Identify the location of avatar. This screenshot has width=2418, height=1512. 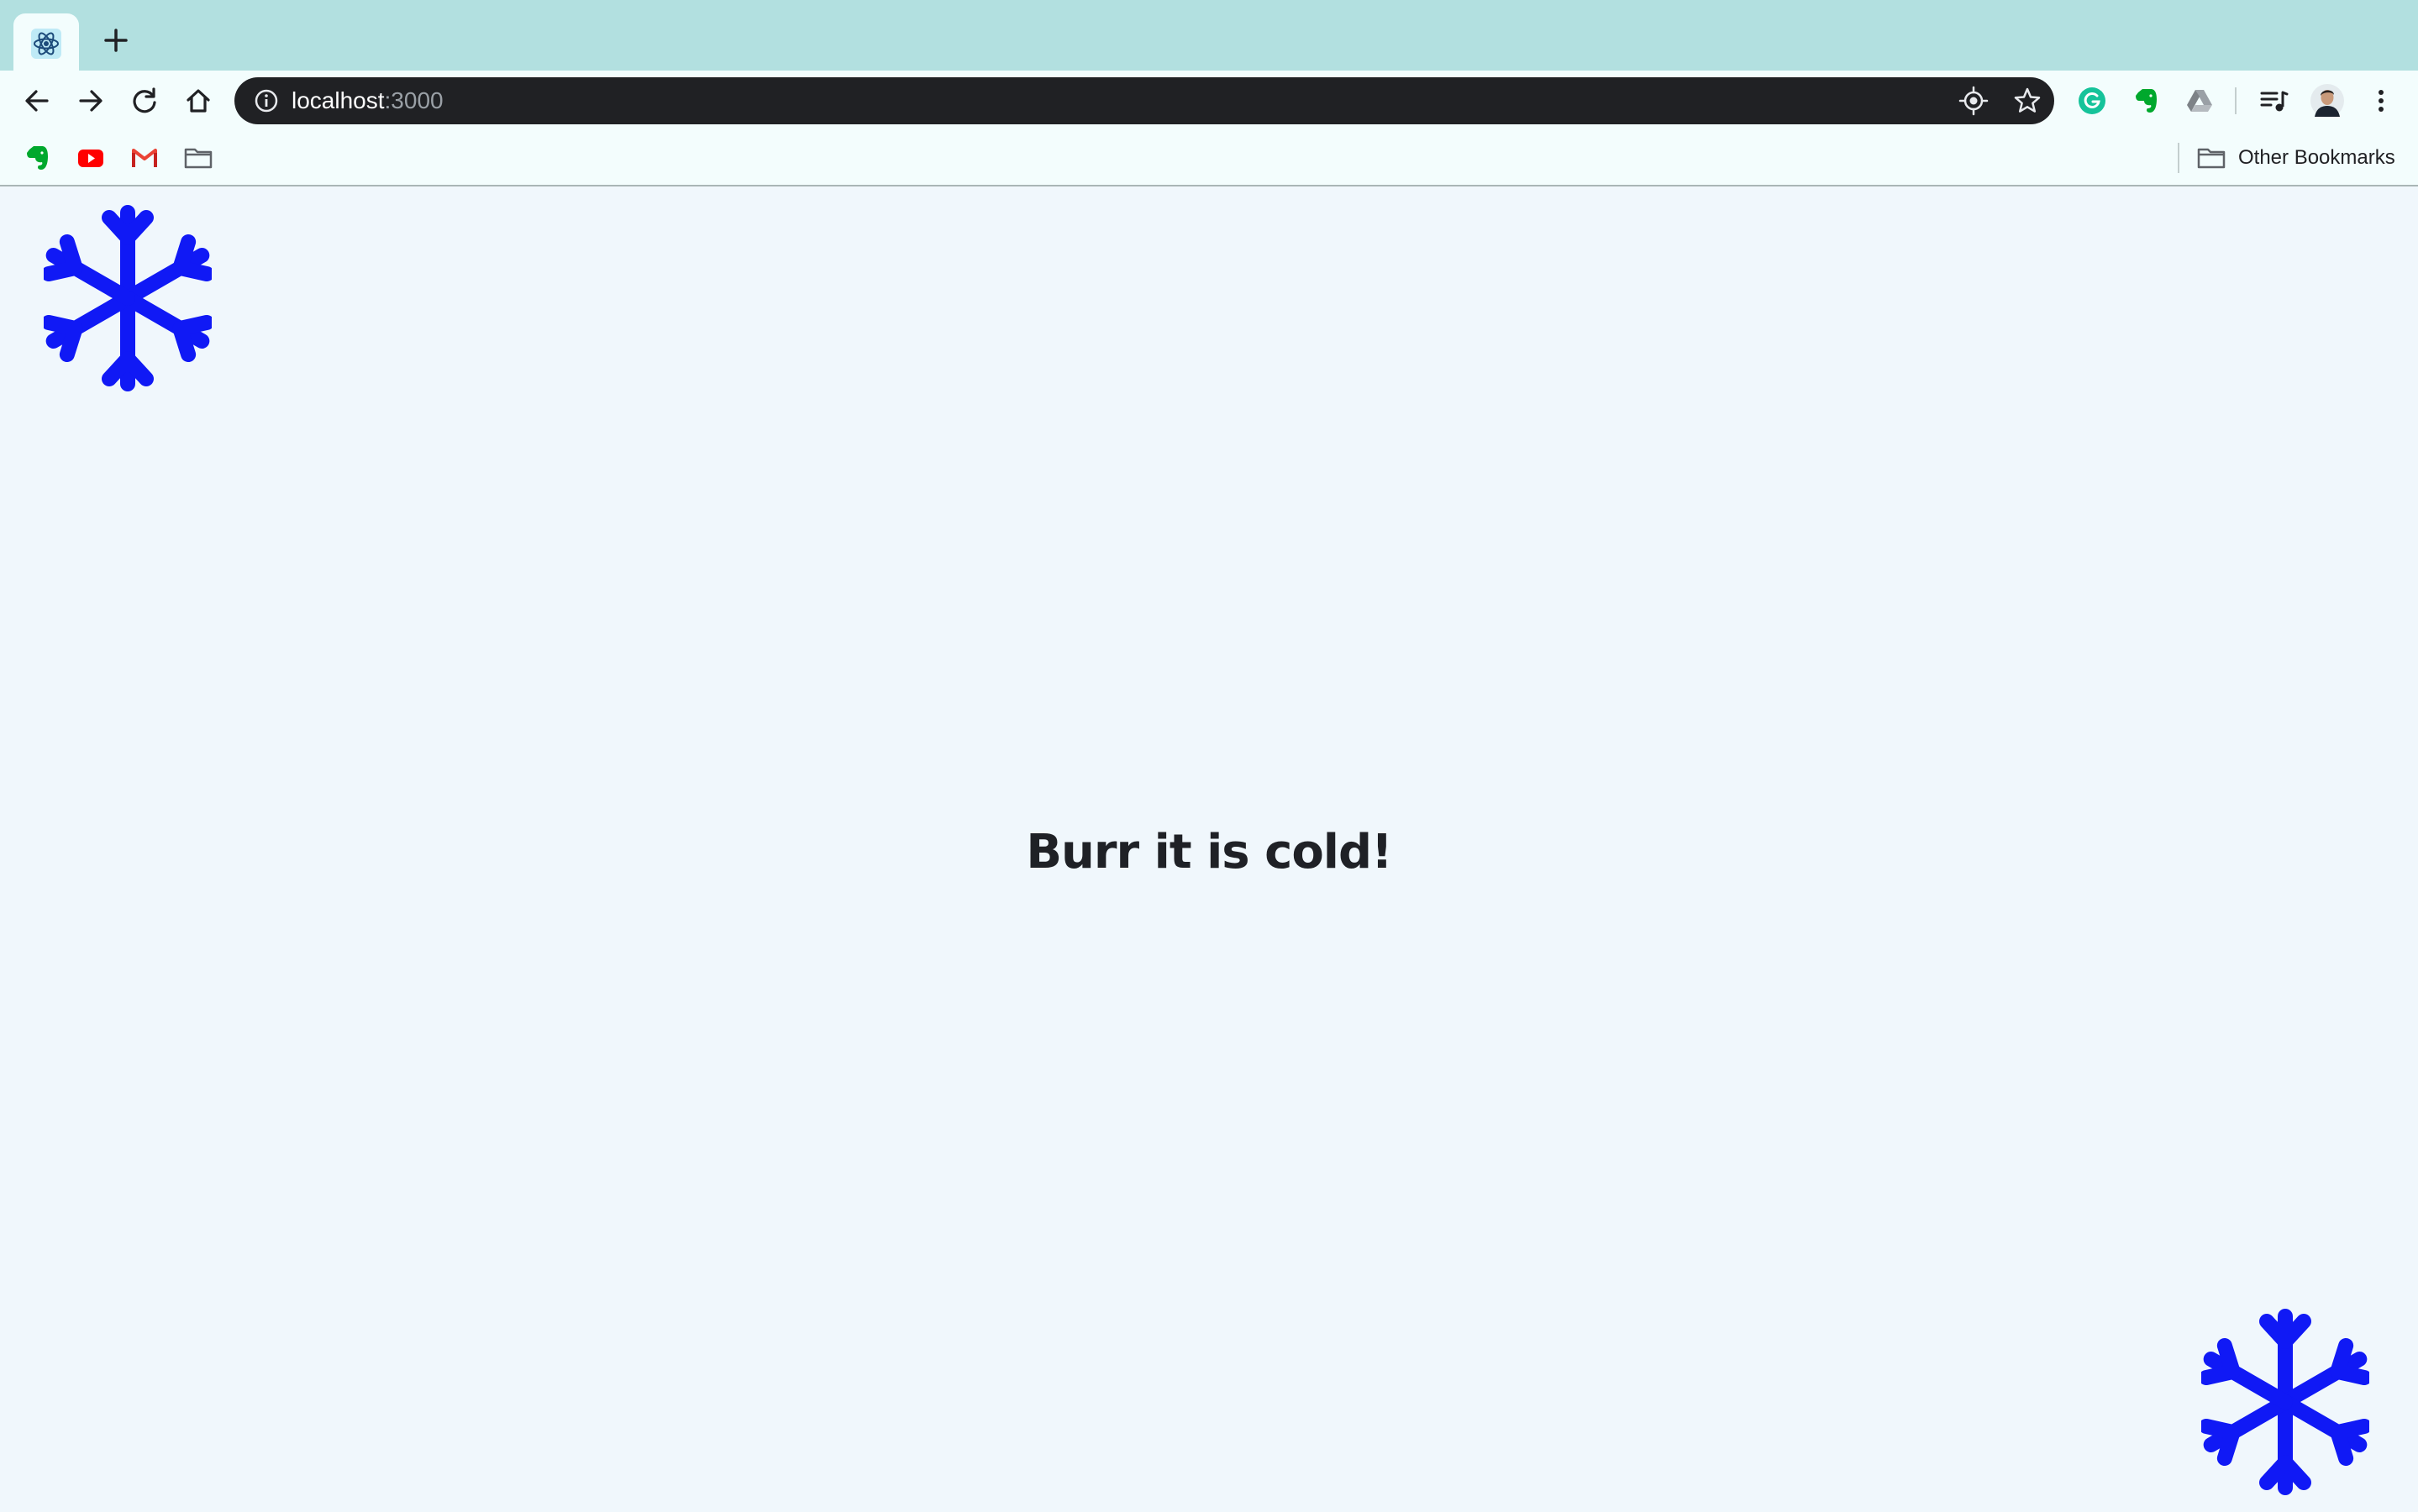
(2327, 101).